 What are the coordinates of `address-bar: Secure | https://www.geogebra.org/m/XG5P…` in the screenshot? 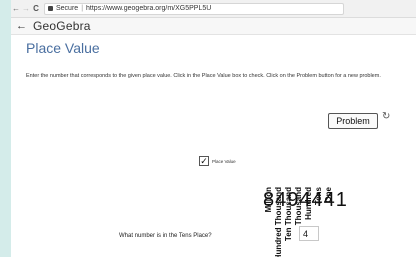 It's located at (194, 8).